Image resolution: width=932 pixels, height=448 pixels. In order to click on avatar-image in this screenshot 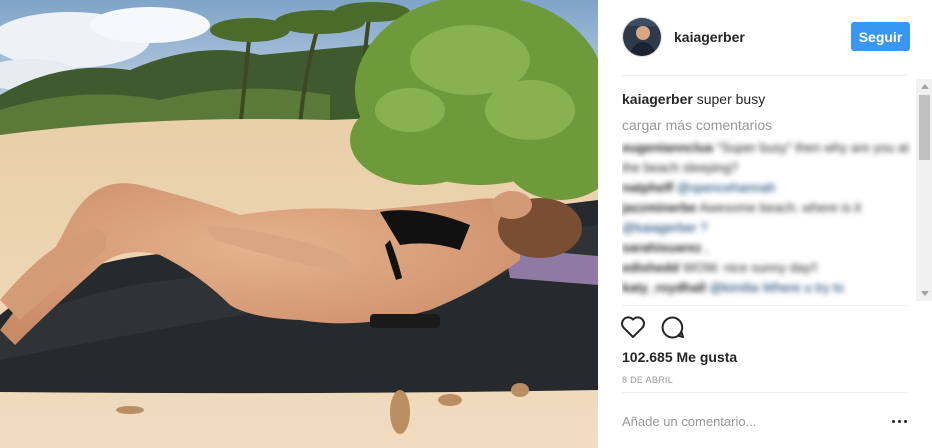, I will do `click(642, 37)`.